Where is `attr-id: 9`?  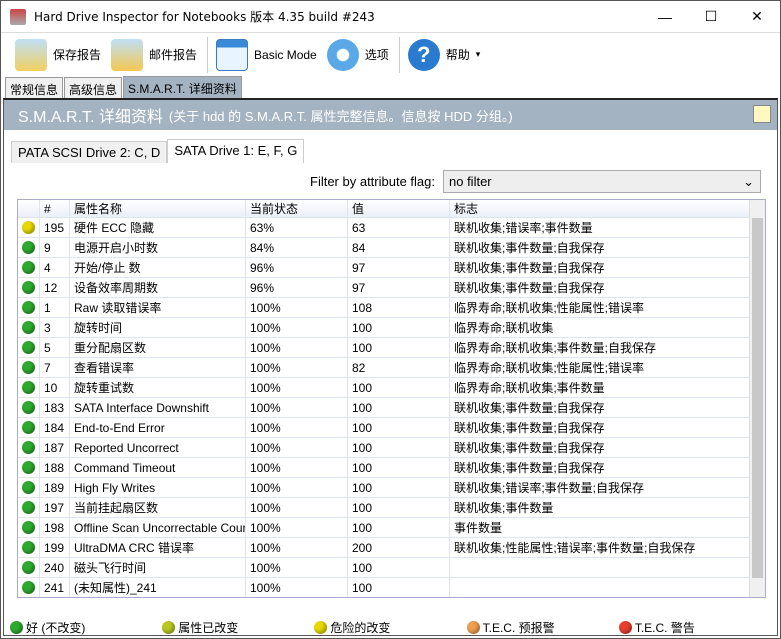
attr-id: 9 is located at coordinates (55, 247).